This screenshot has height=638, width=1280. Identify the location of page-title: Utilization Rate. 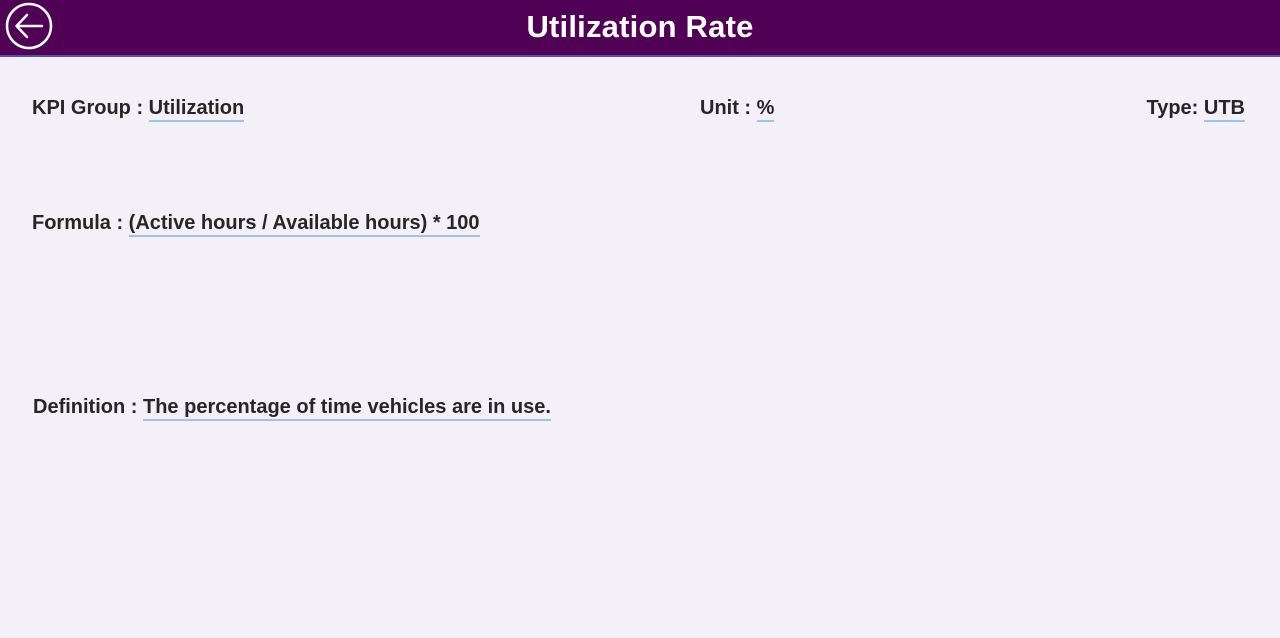
(640, 26).